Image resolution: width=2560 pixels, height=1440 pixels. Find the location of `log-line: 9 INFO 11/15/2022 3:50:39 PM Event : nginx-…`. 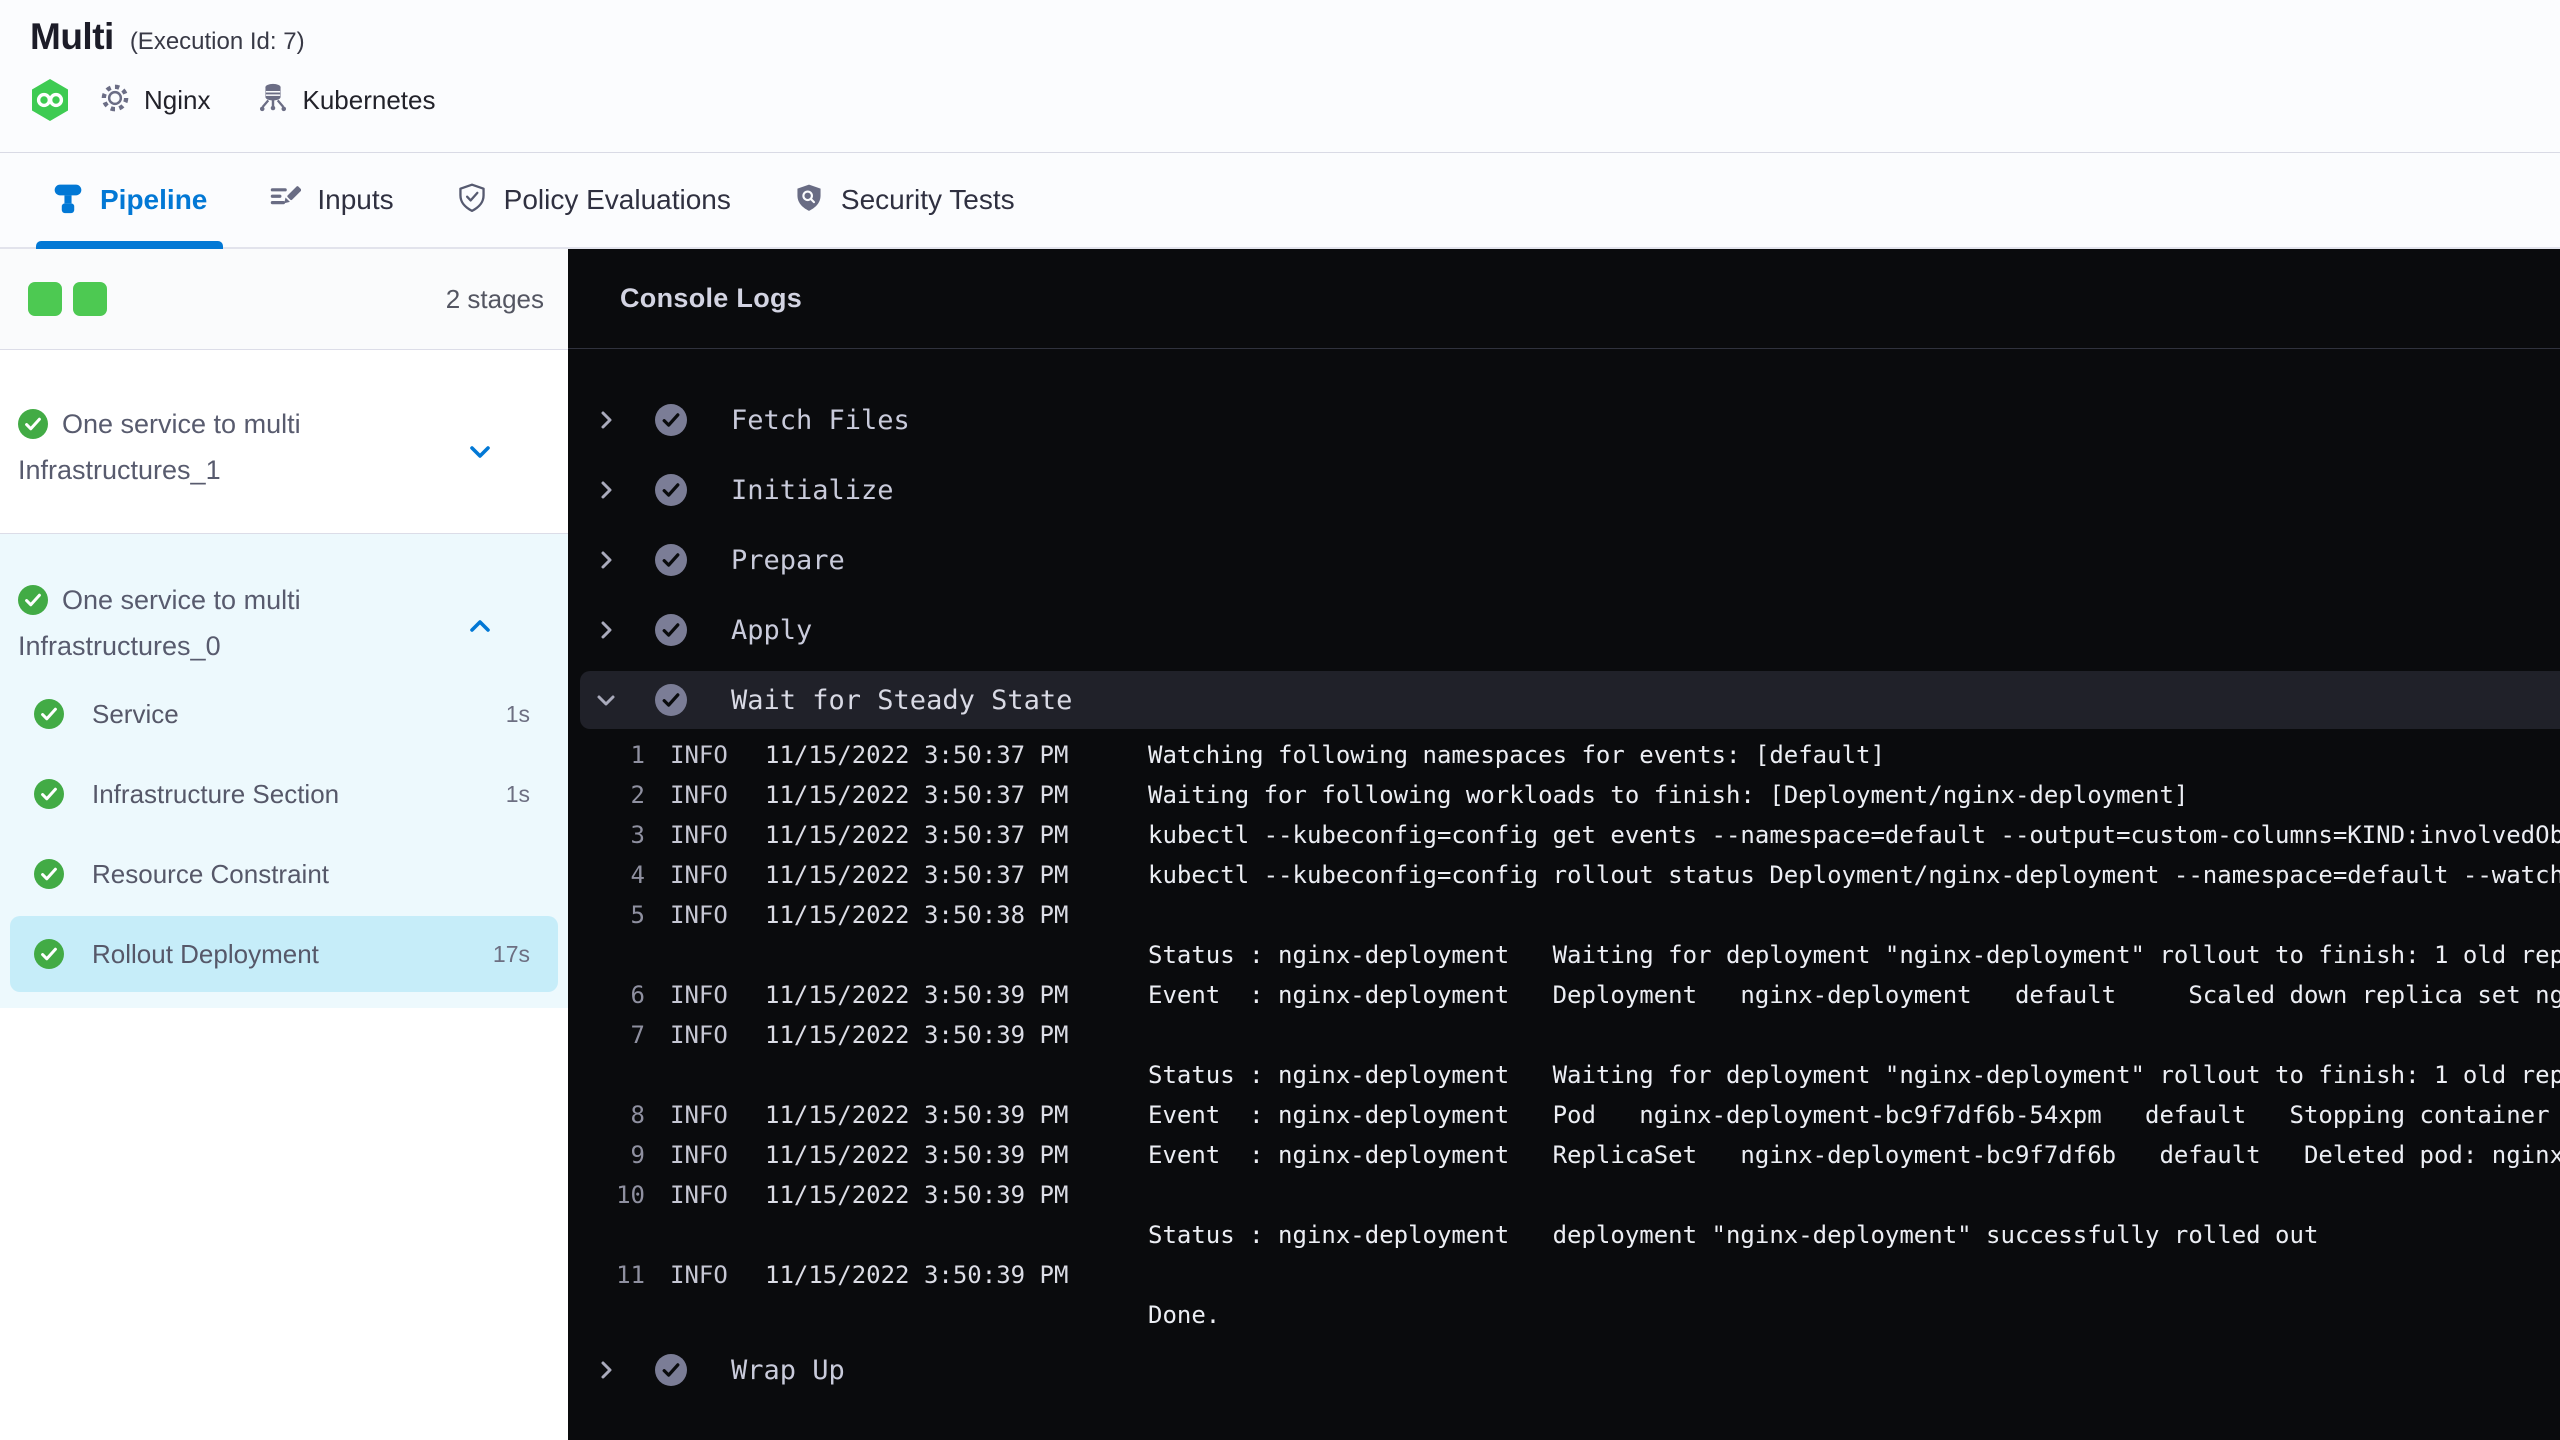

log-line: 9 INFO 11/15/2022 3:50:39 PM Event : nginx-… is located at coordinates (1564, 1155).